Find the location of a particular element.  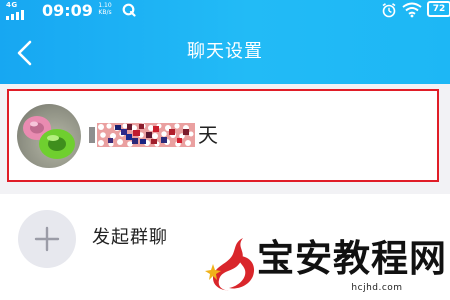

wifi-icon is located at coordinates (412, 10).